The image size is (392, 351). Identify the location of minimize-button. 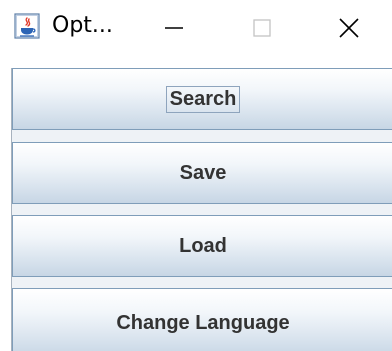
(174, 28).